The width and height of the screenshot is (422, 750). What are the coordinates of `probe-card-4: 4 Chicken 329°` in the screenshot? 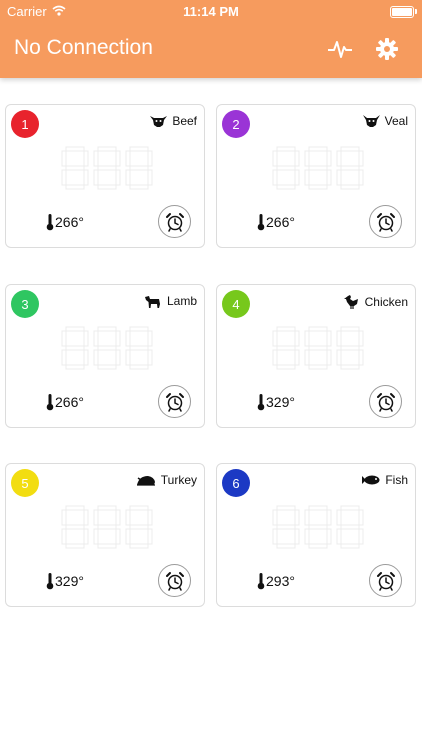 It's located at (316, 356).